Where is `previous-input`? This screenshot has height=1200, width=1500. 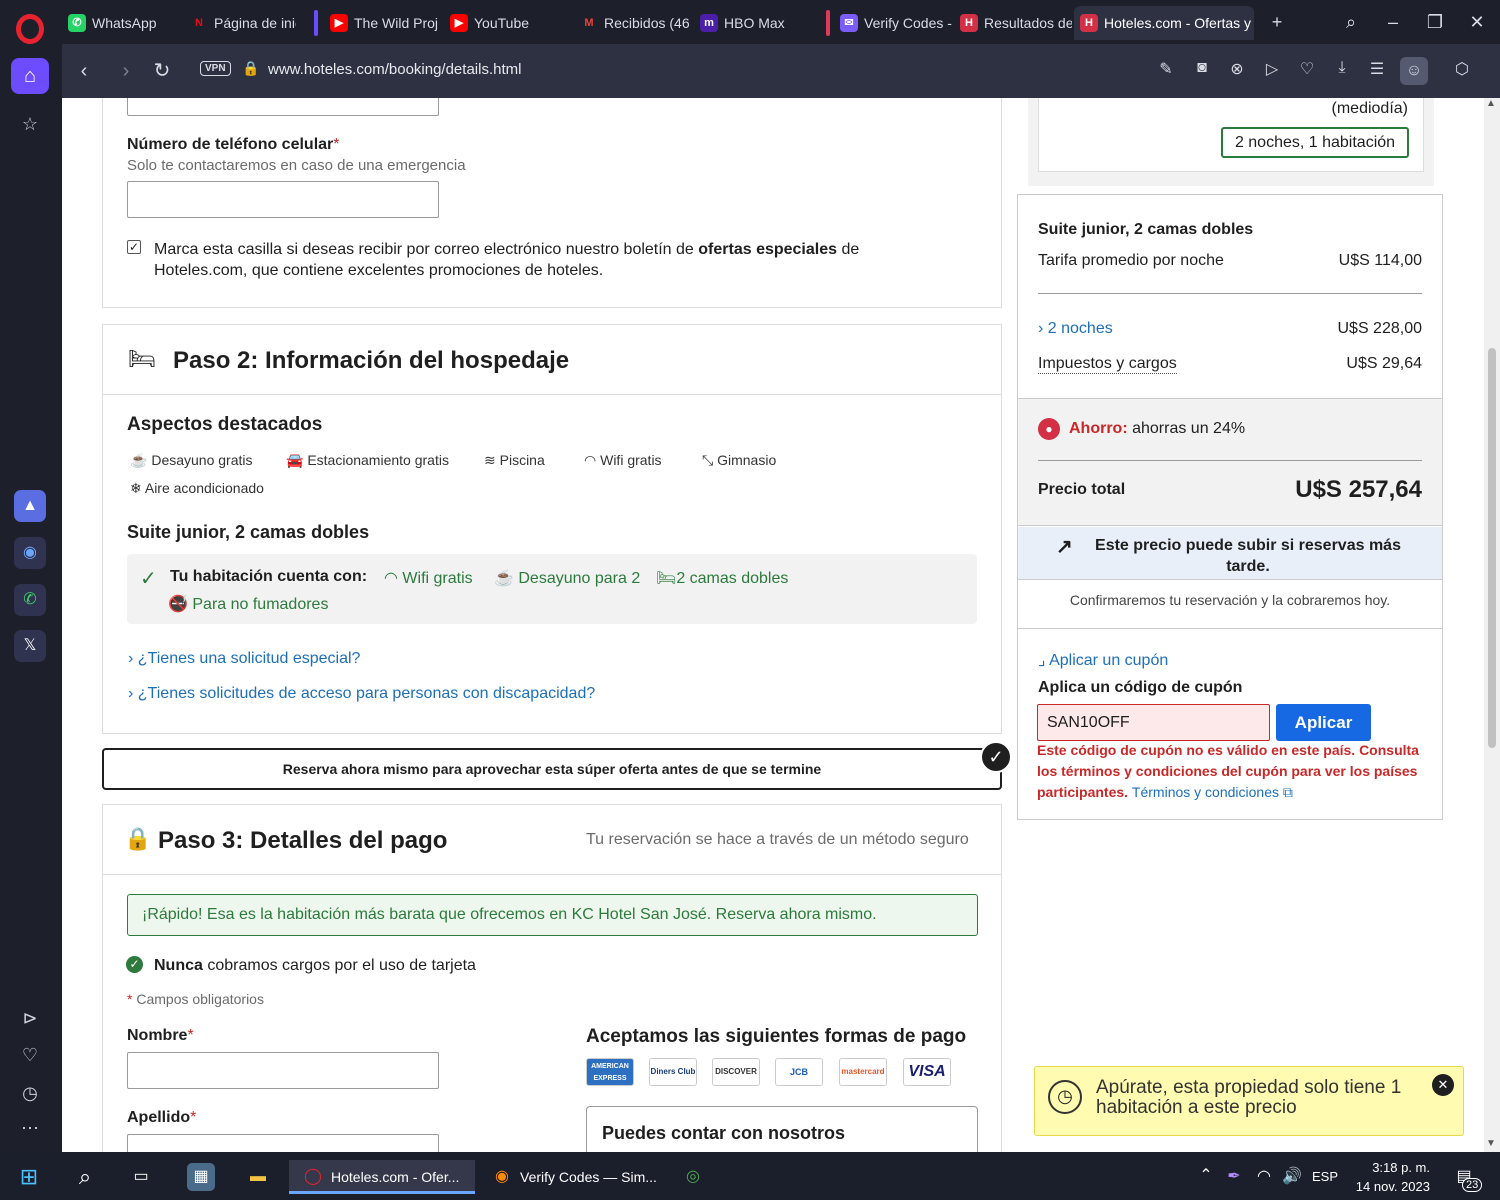
previous-input is located at coordinates (283, 107).